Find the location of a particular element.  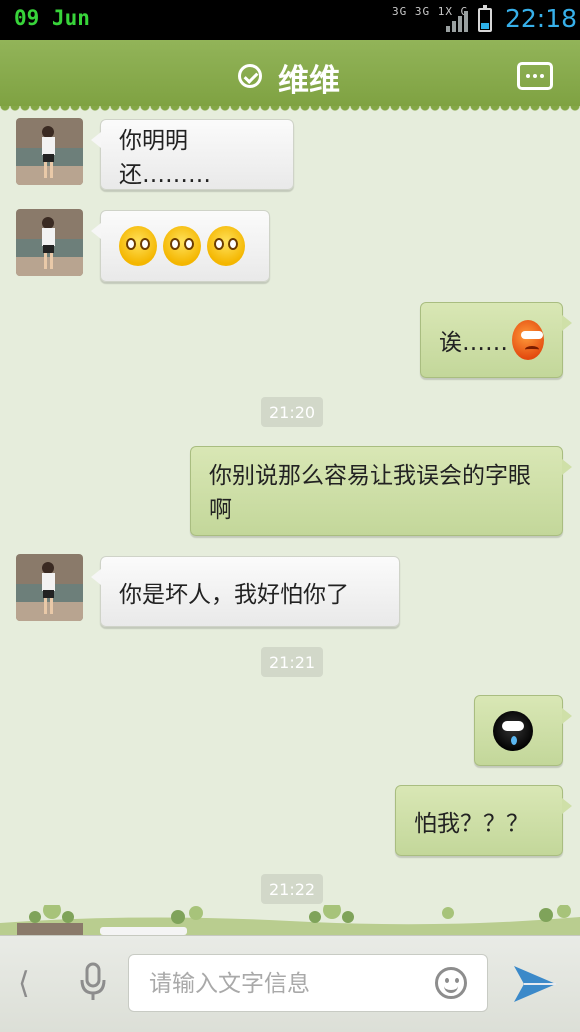

landscape-decoration is located at coordinates (290, 920).